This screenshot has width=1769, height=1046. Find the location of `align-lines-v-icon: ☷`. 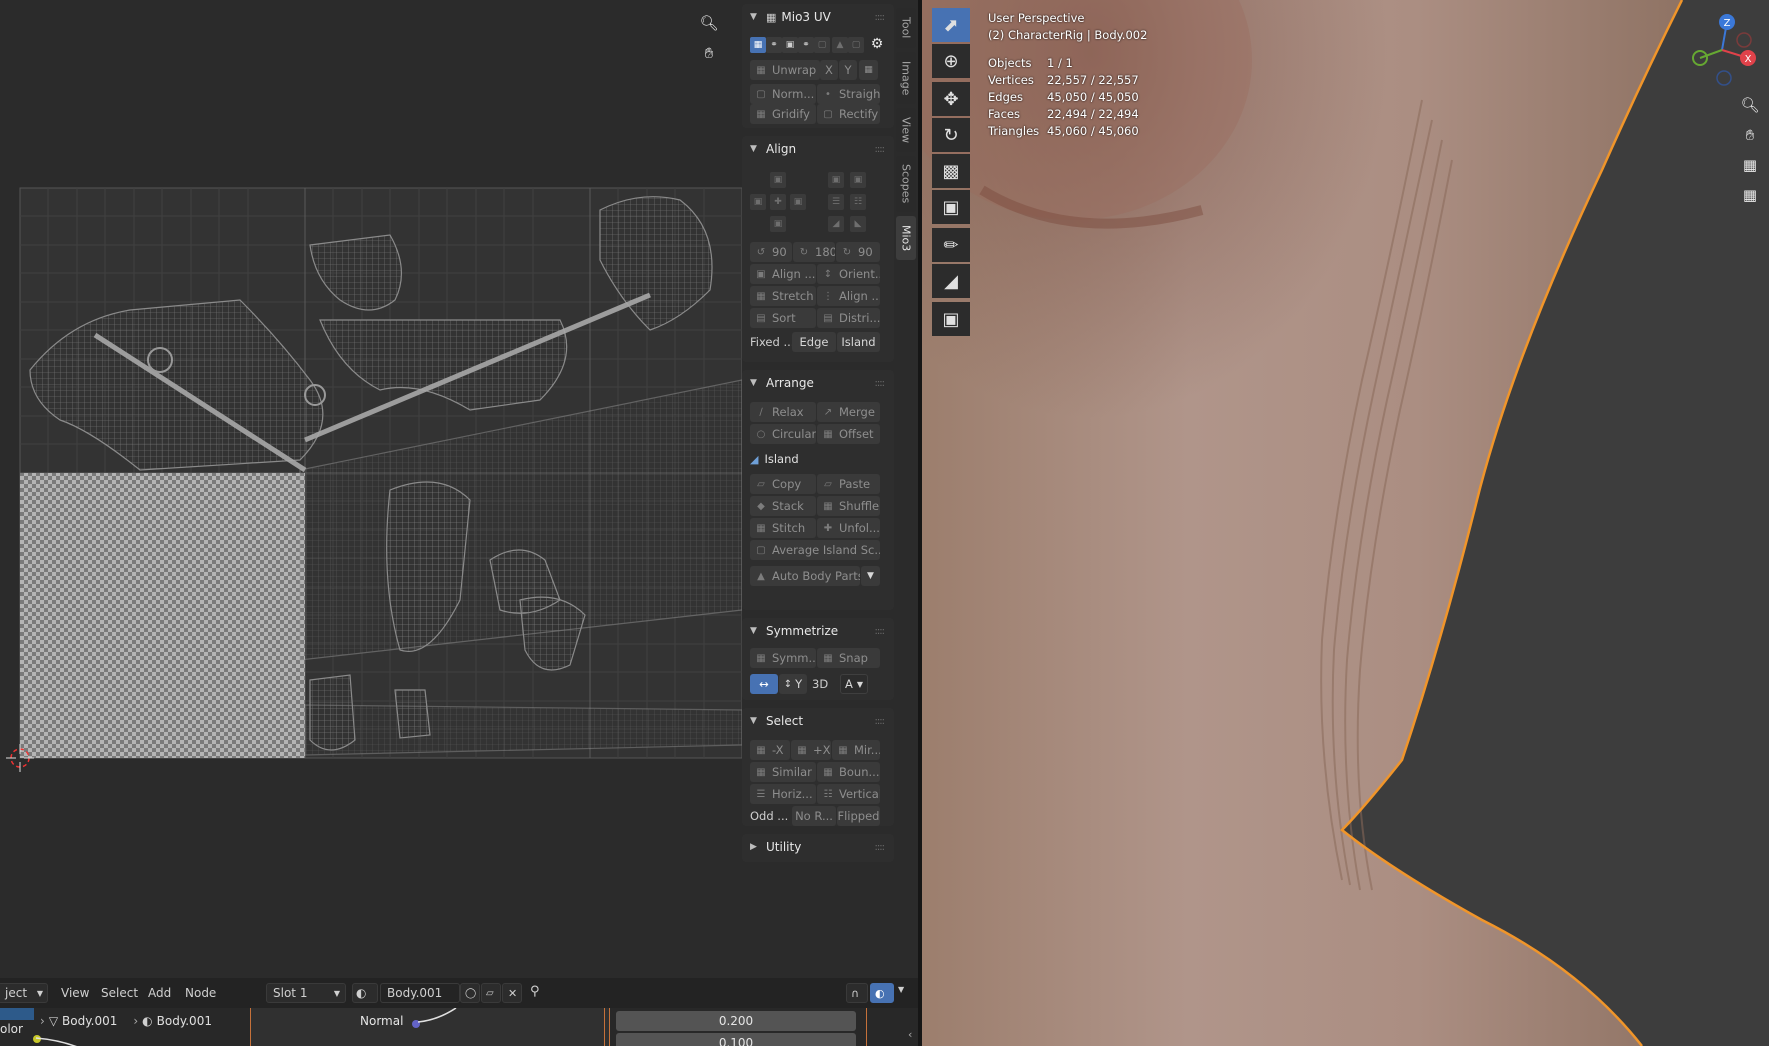

align-lines-v-icon: ☷ is located at coordinates (858, 202).